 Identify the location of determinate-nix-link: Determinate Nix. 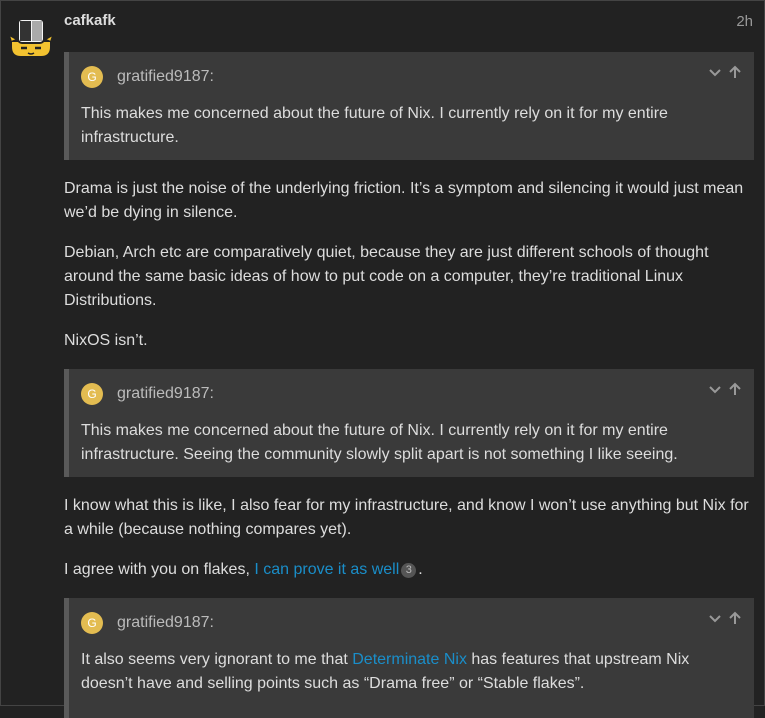
(409, 659).